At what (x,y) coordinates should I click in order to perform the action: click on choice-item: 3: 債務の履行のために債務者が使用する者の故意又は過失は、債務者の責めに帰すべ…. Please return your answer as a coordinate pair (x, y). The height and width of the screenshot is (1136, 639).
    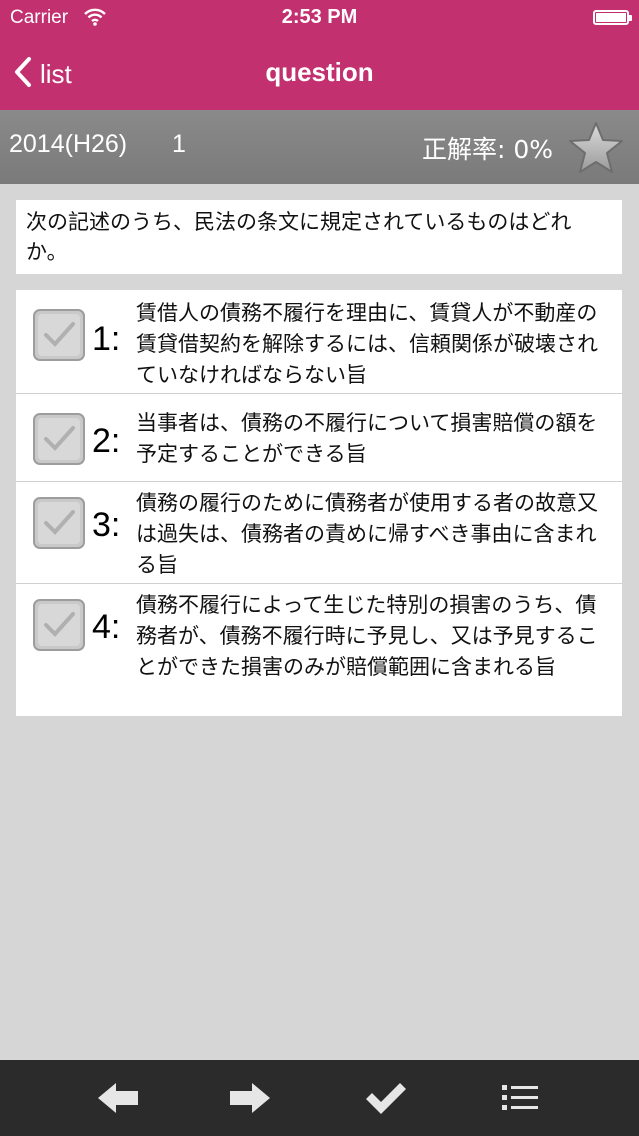
    Looking at the image, I should click on (319, 533).